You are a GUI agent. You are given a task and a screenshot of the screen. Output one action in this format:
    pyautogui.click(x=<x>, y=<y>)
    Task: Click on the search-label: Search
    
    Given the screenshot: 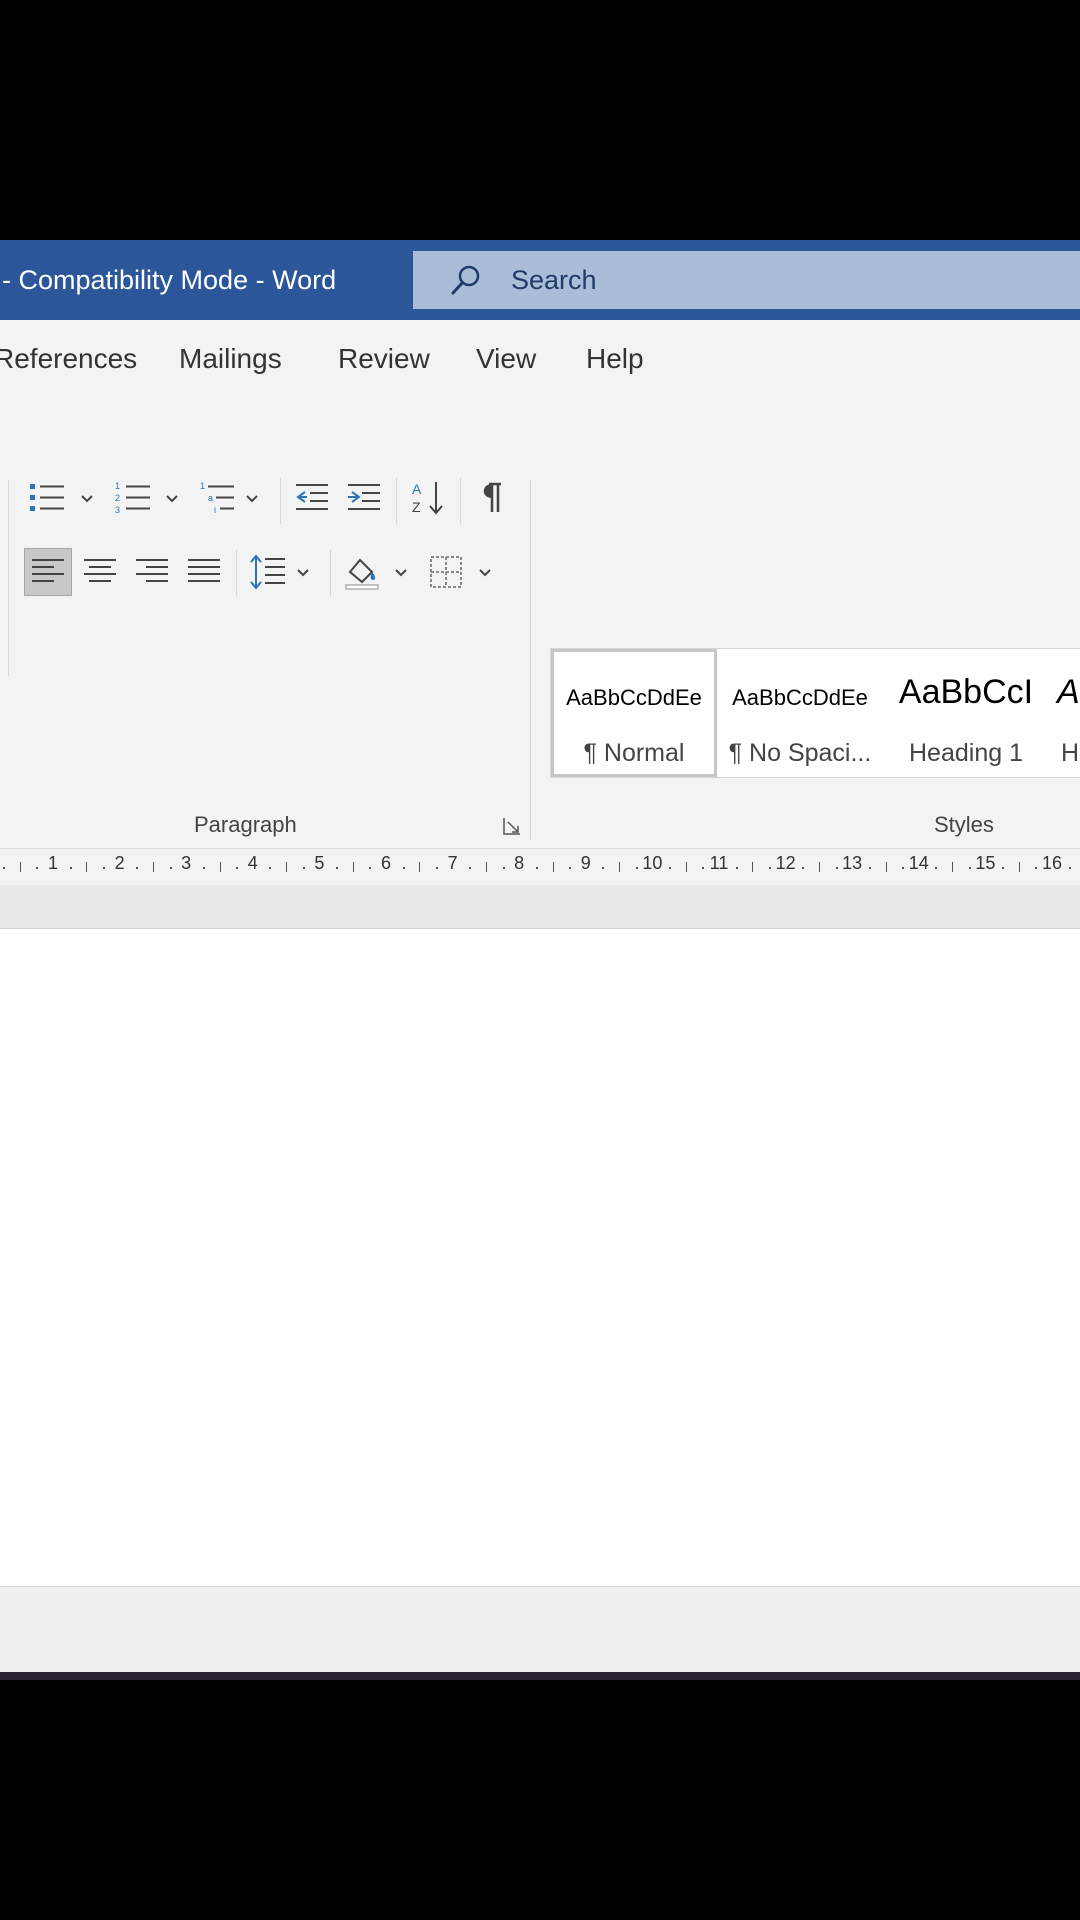 What is the action you would take?
    pyautogui.click(x=554, y=280)
    